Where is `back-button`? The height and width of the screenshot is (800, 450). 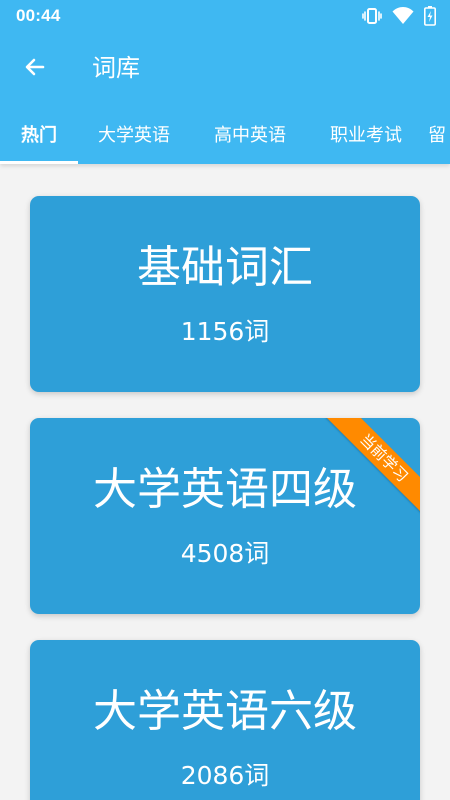 back-button is located at coordinates (35, 67).